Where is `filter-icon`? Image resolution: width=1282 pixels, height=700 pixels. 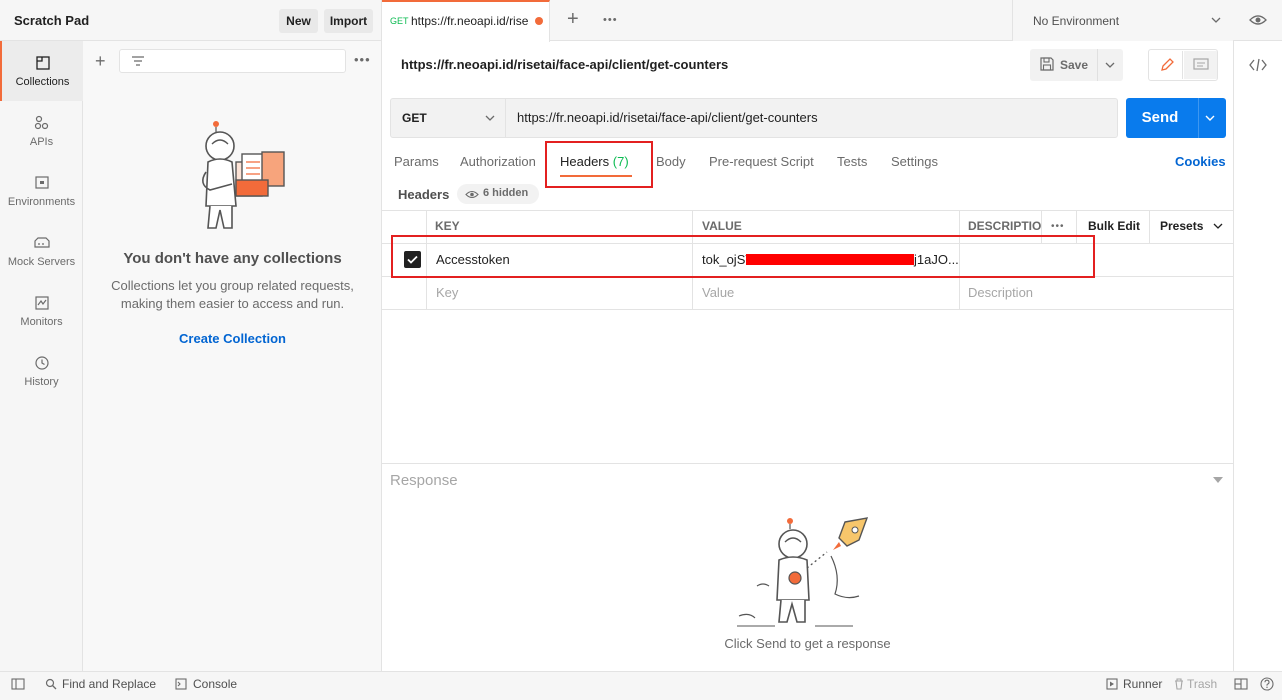
filter-icon is located at coordinates (138, 61).